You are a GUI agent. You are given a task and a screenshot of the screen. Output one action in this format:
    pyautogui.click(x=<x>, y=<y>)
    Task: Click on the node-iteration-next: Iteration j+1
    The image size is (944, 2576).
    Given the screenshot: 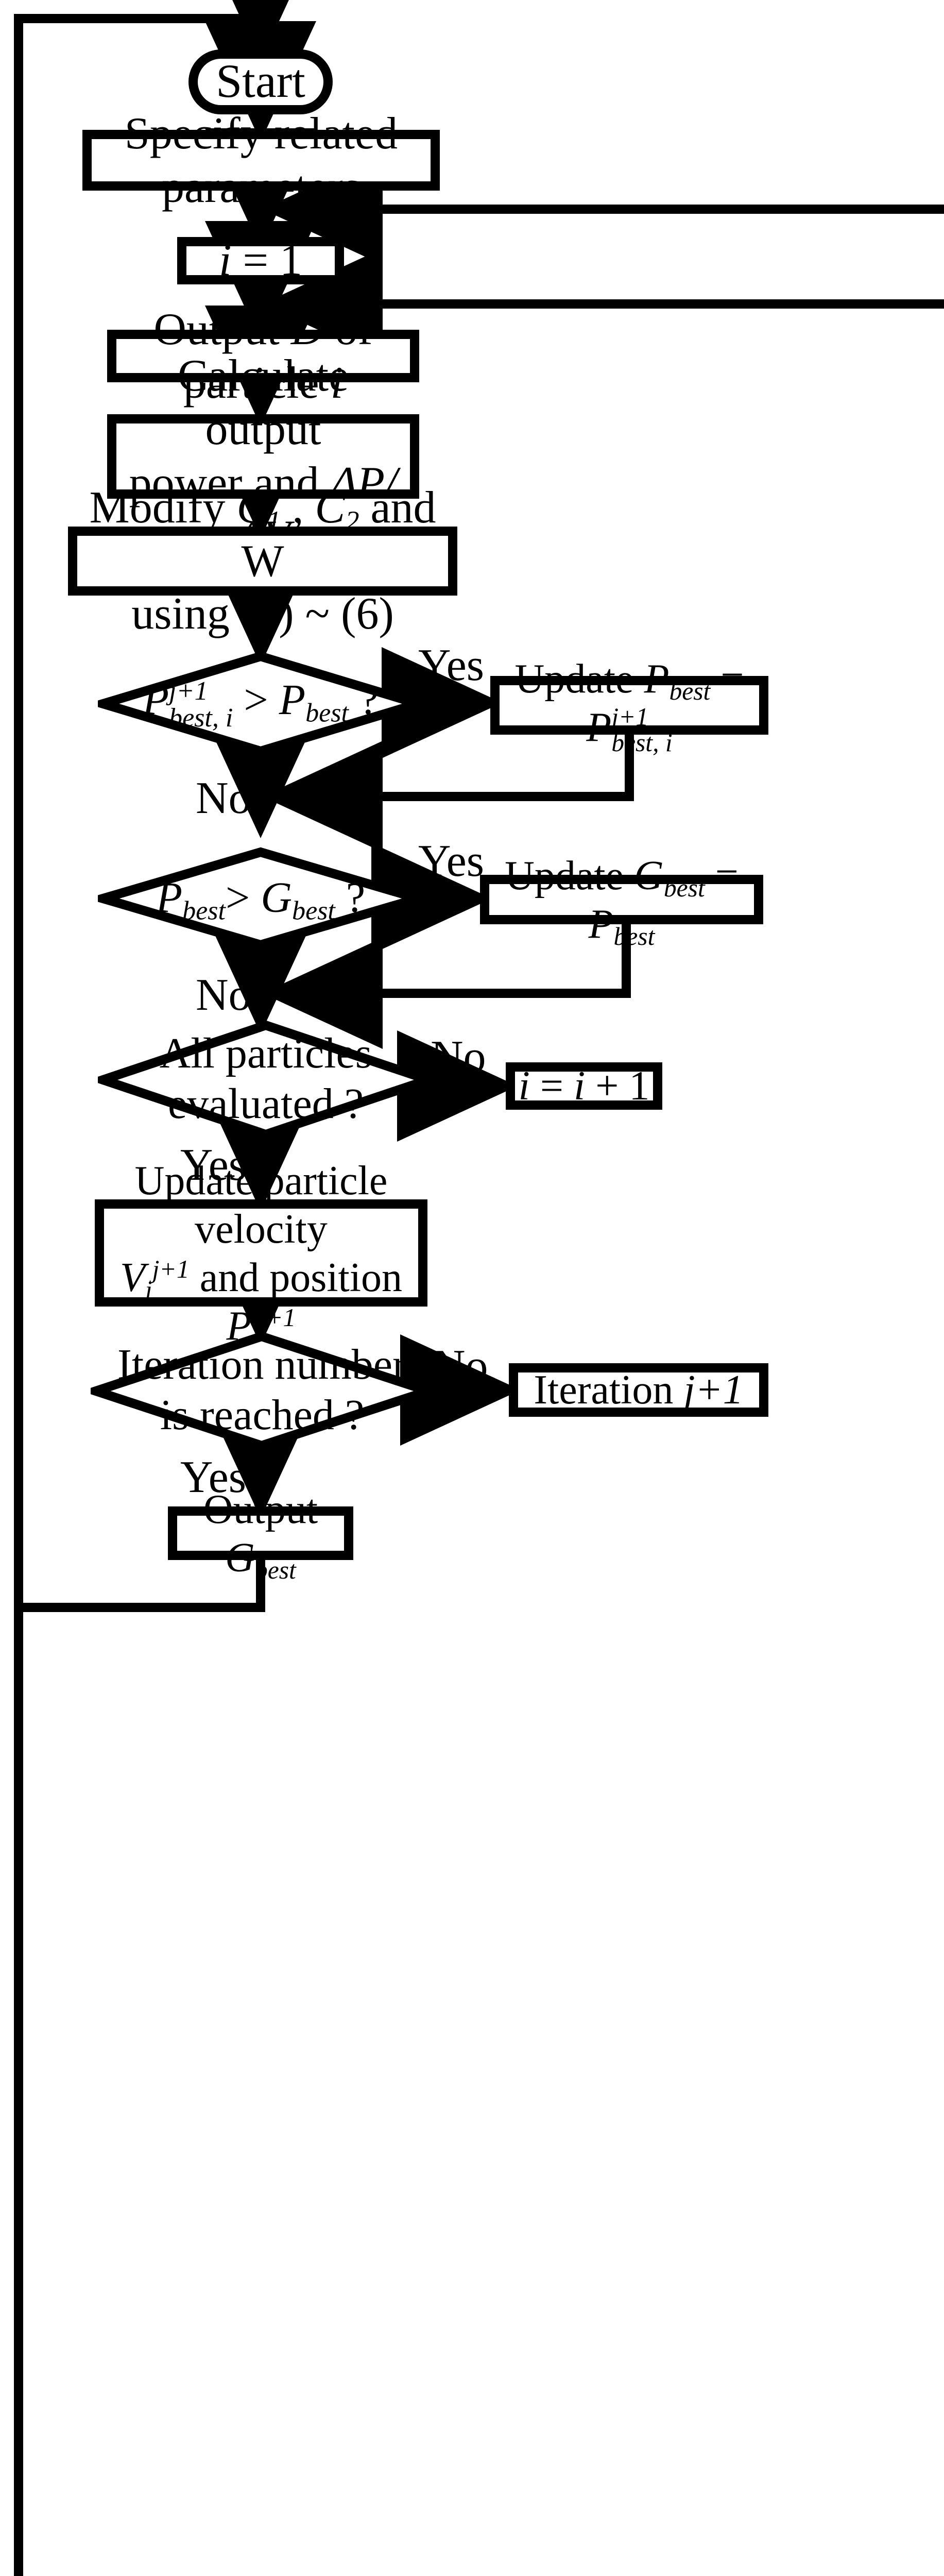 What is the action you would take?
    pyautogui.click(x=638, y=1390)
    